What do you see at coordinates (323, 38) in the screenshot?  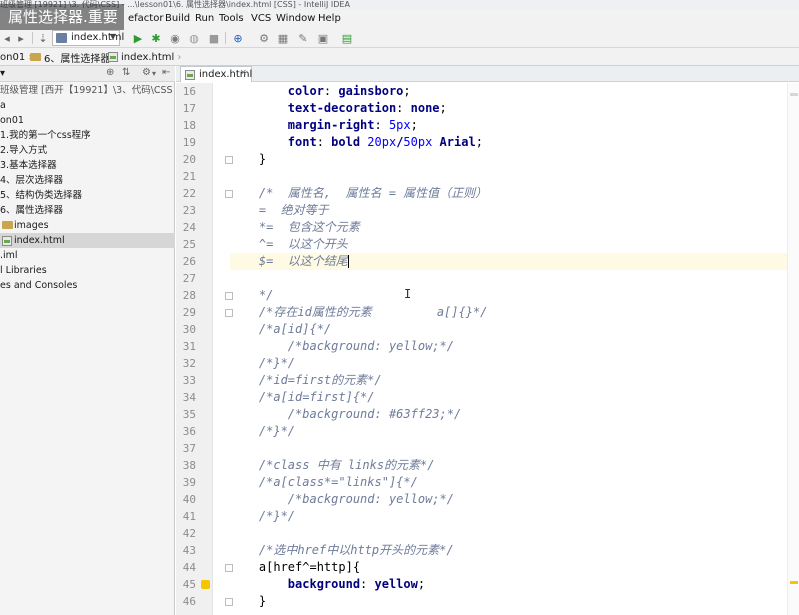 I see `structure-icon: ▣` at bounding box center [323, 38].